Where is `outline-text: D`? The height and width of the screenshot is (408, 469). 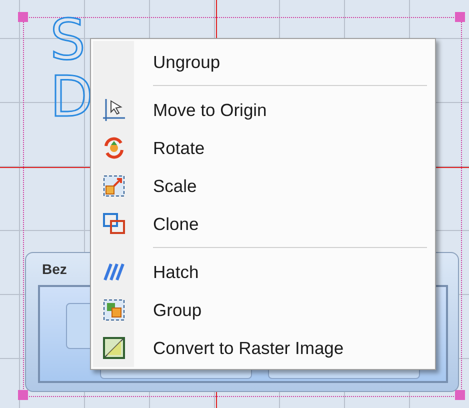 outline-text: D is located at coordinates (72, 98).